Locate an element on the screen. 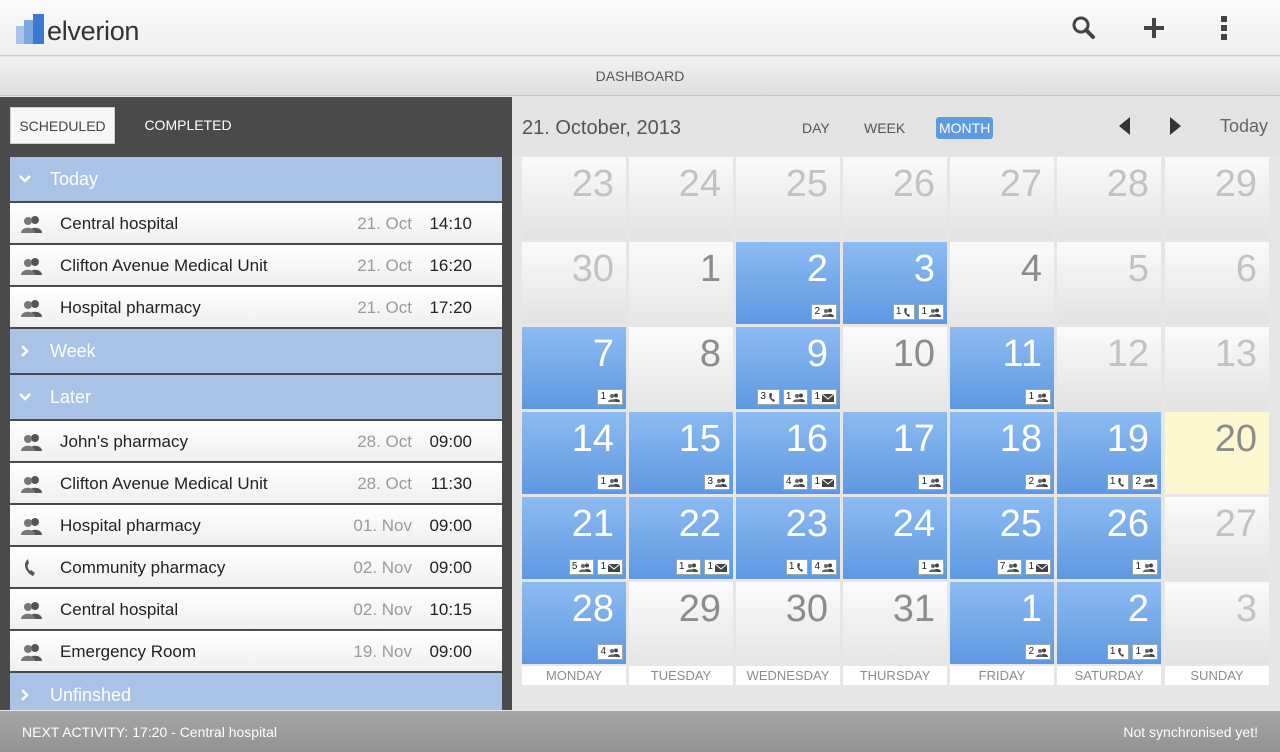 The height and width of the screenshot is (752, 1280). prev-month-button is located at coordinates (1125, 126).